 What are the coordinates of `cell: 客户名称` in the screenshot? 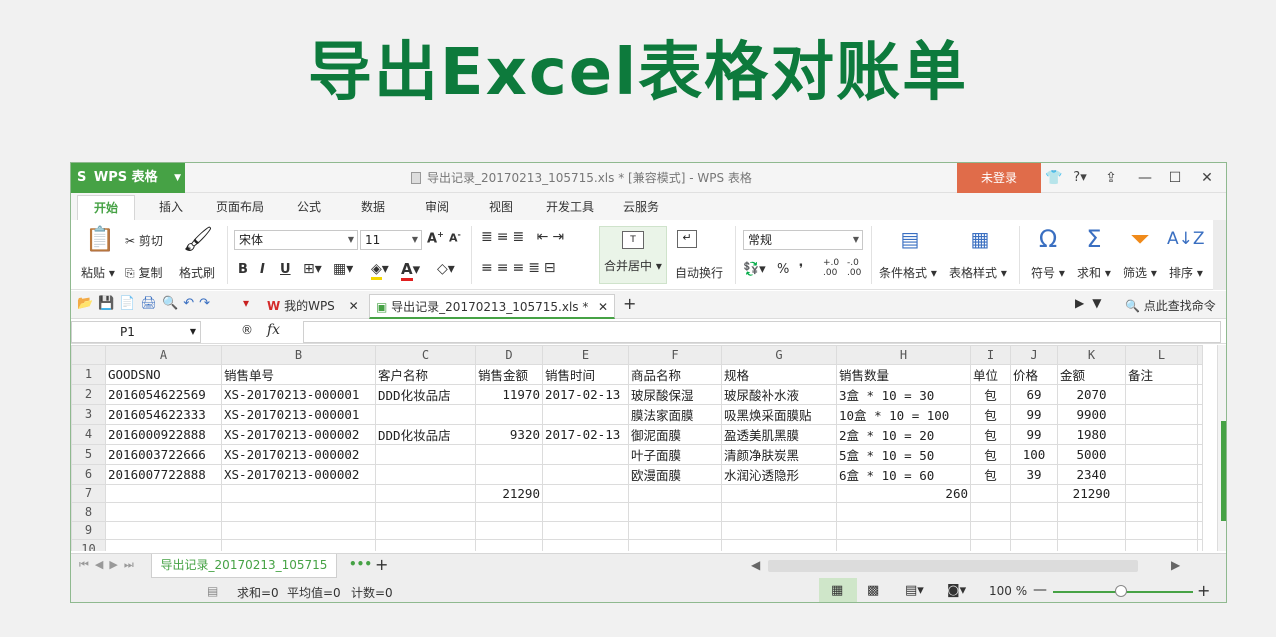 It's located at (425, 374).